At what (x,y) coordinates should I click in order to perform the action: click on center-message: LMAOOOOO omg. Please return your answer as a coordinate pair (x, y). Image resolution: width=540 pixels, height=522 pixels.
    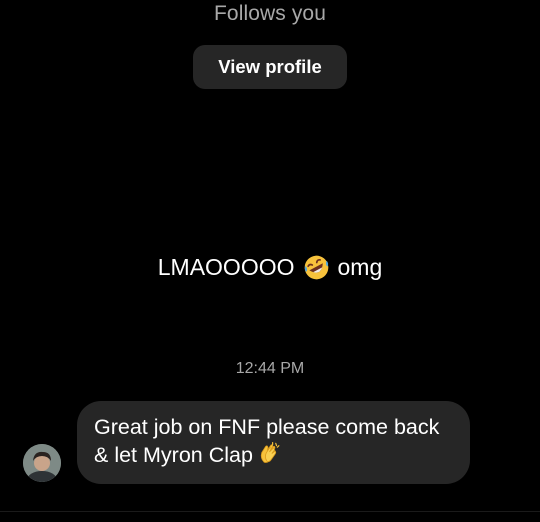
    Looking at the image, I should click on (270, 267).